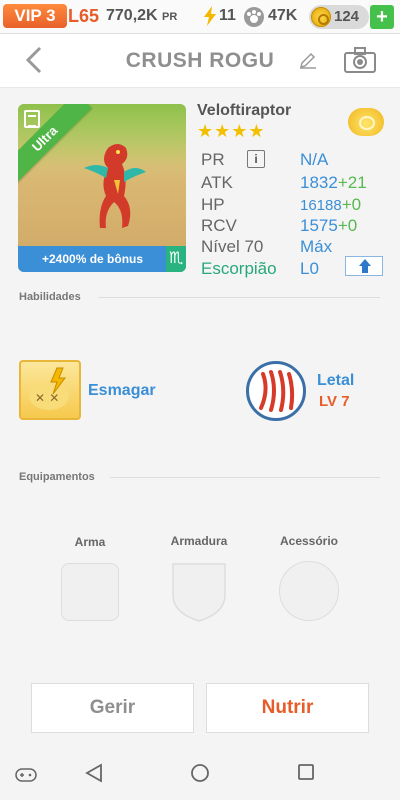 This screenshot has height=800, width=400. I want to click on lightning-icon, so click(210, 16).